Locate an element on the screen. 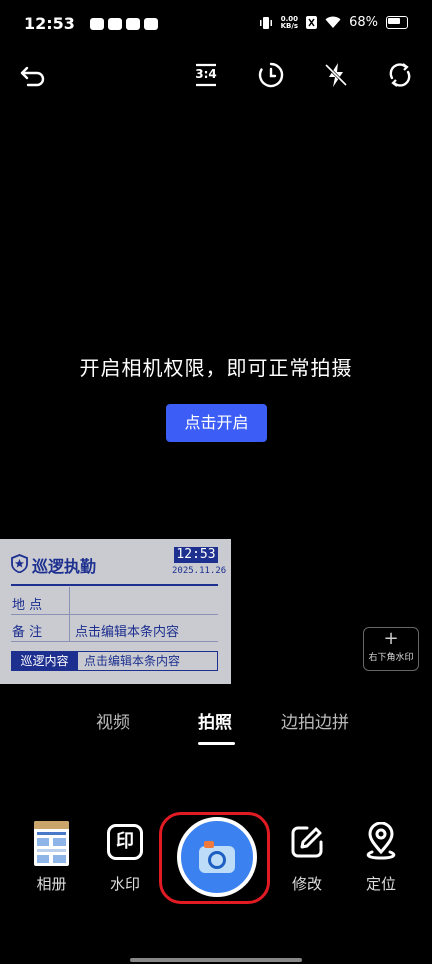  permission-message: 开启相机权限，即可正常拍摄 is located at coordinates (216, 368).